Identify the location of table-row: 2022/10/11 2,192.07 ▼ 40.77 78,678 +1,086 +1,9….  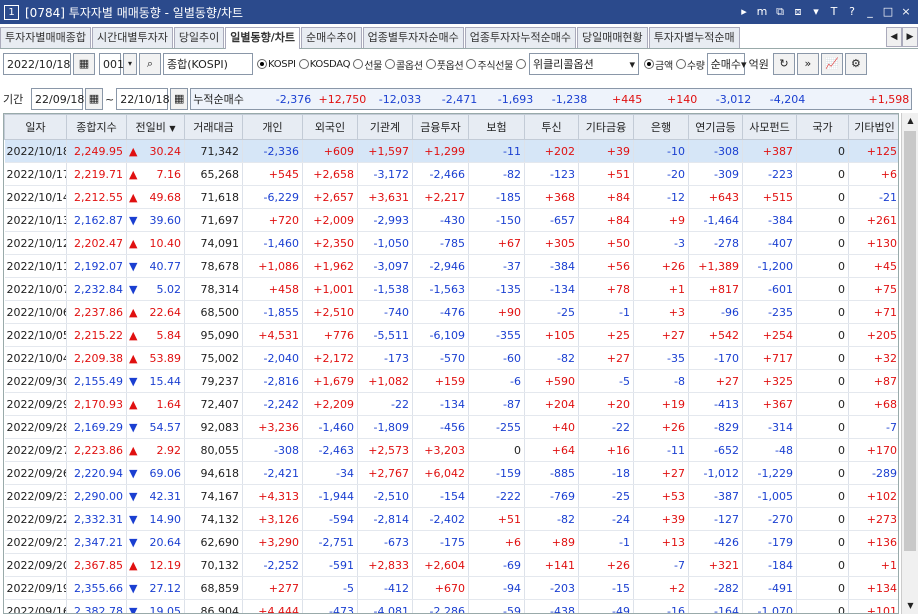
(451, 266).